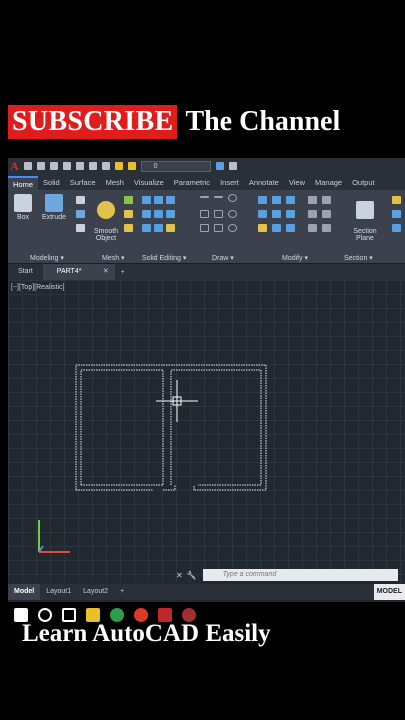 The width and height of the screenshot is (405, 720). Describe the element at coordinates (170, 200) in the screenshot. I see `intersect-icon` at that location.